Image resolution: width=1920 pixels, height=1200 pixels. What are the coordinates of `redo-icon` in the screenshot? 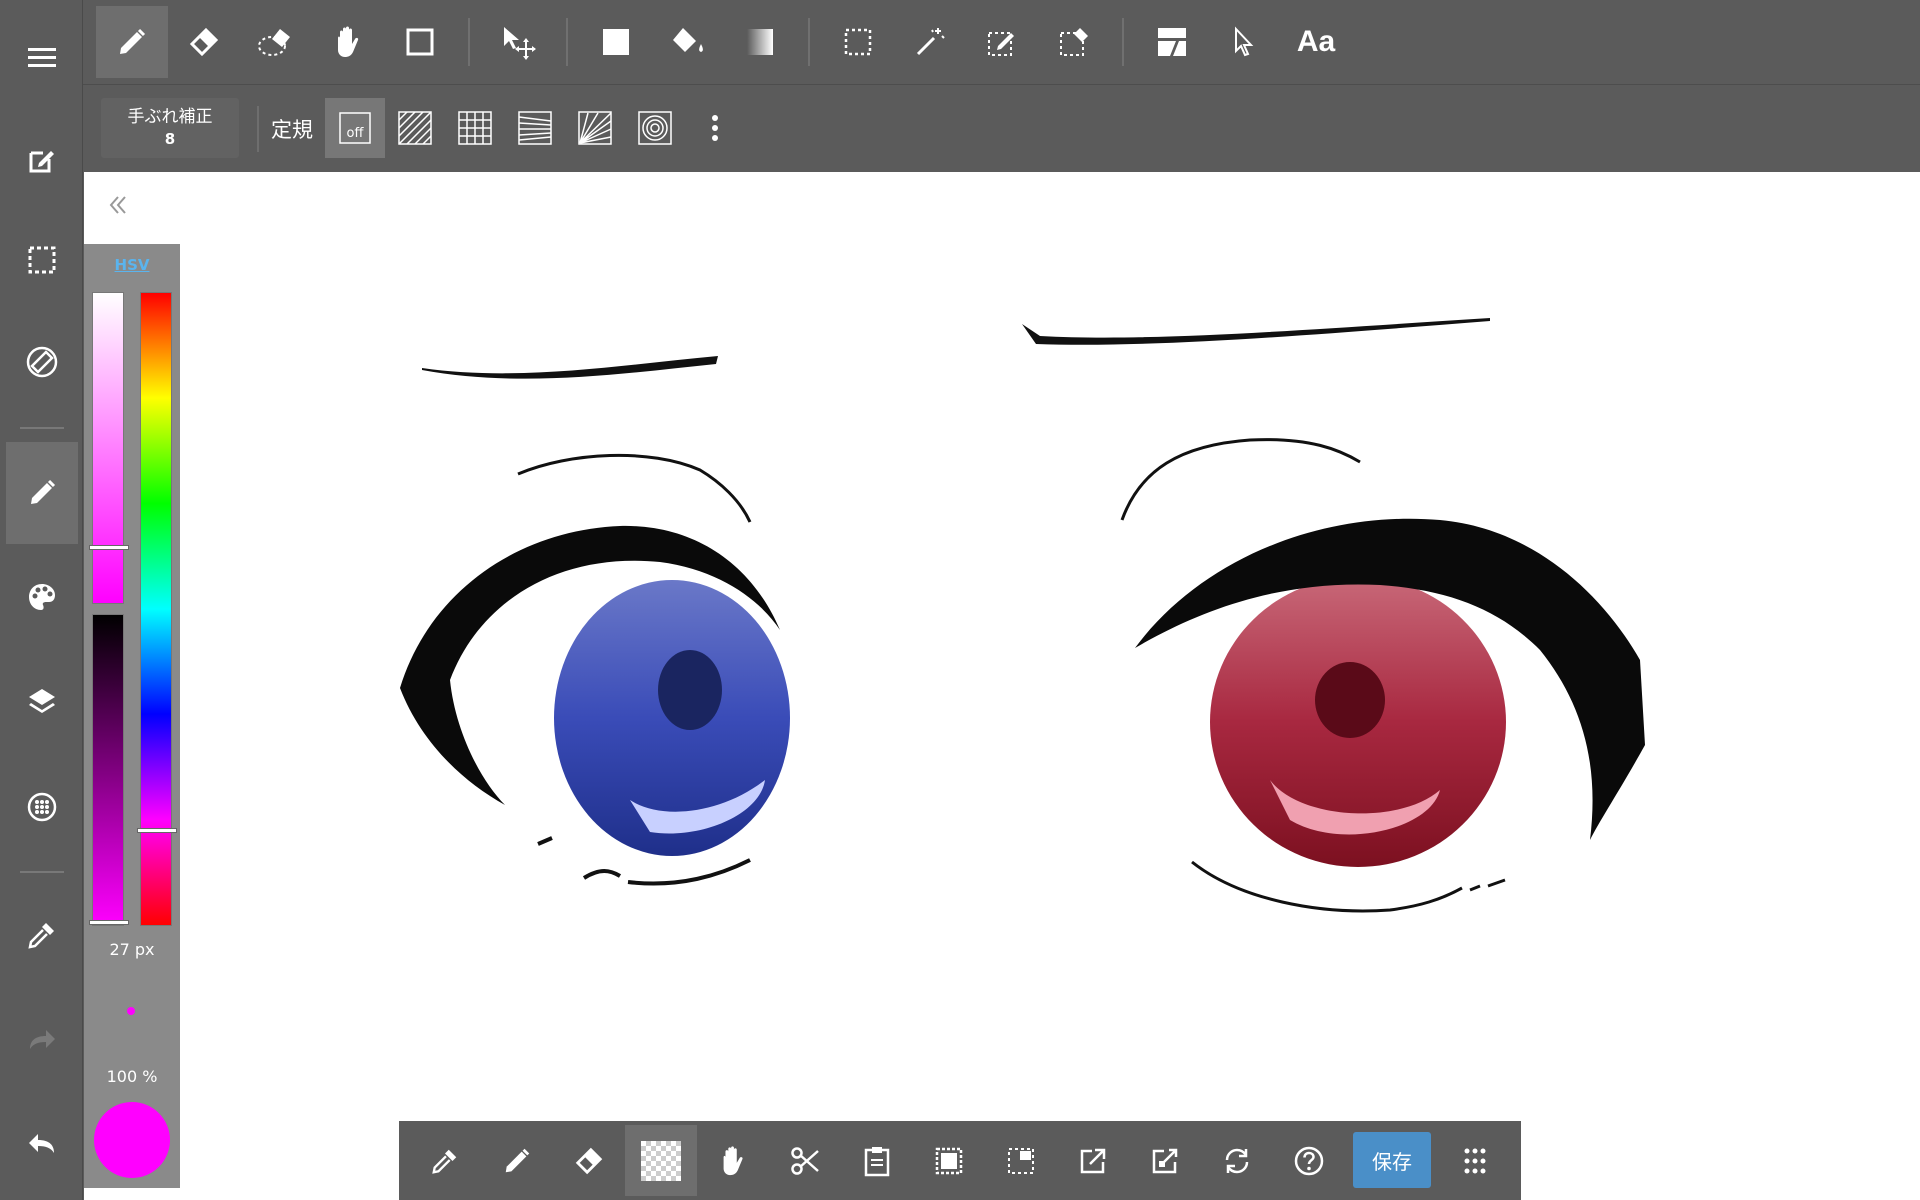 It's located at (42, 1039).